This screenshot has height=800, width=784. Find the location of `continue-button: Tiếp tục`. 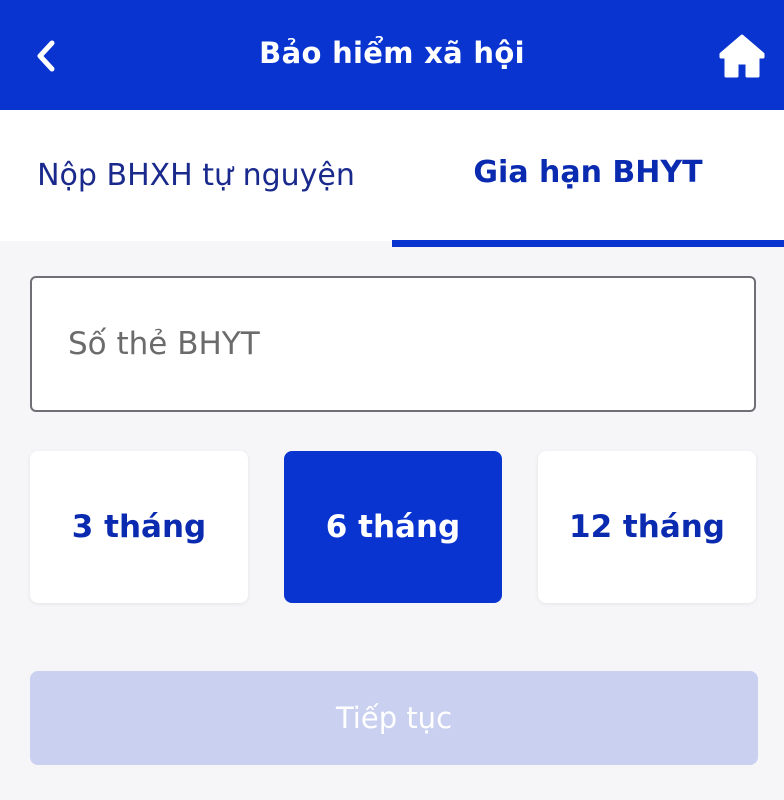

continue-button: Tiếp tục is located at coordinates (394, 718).